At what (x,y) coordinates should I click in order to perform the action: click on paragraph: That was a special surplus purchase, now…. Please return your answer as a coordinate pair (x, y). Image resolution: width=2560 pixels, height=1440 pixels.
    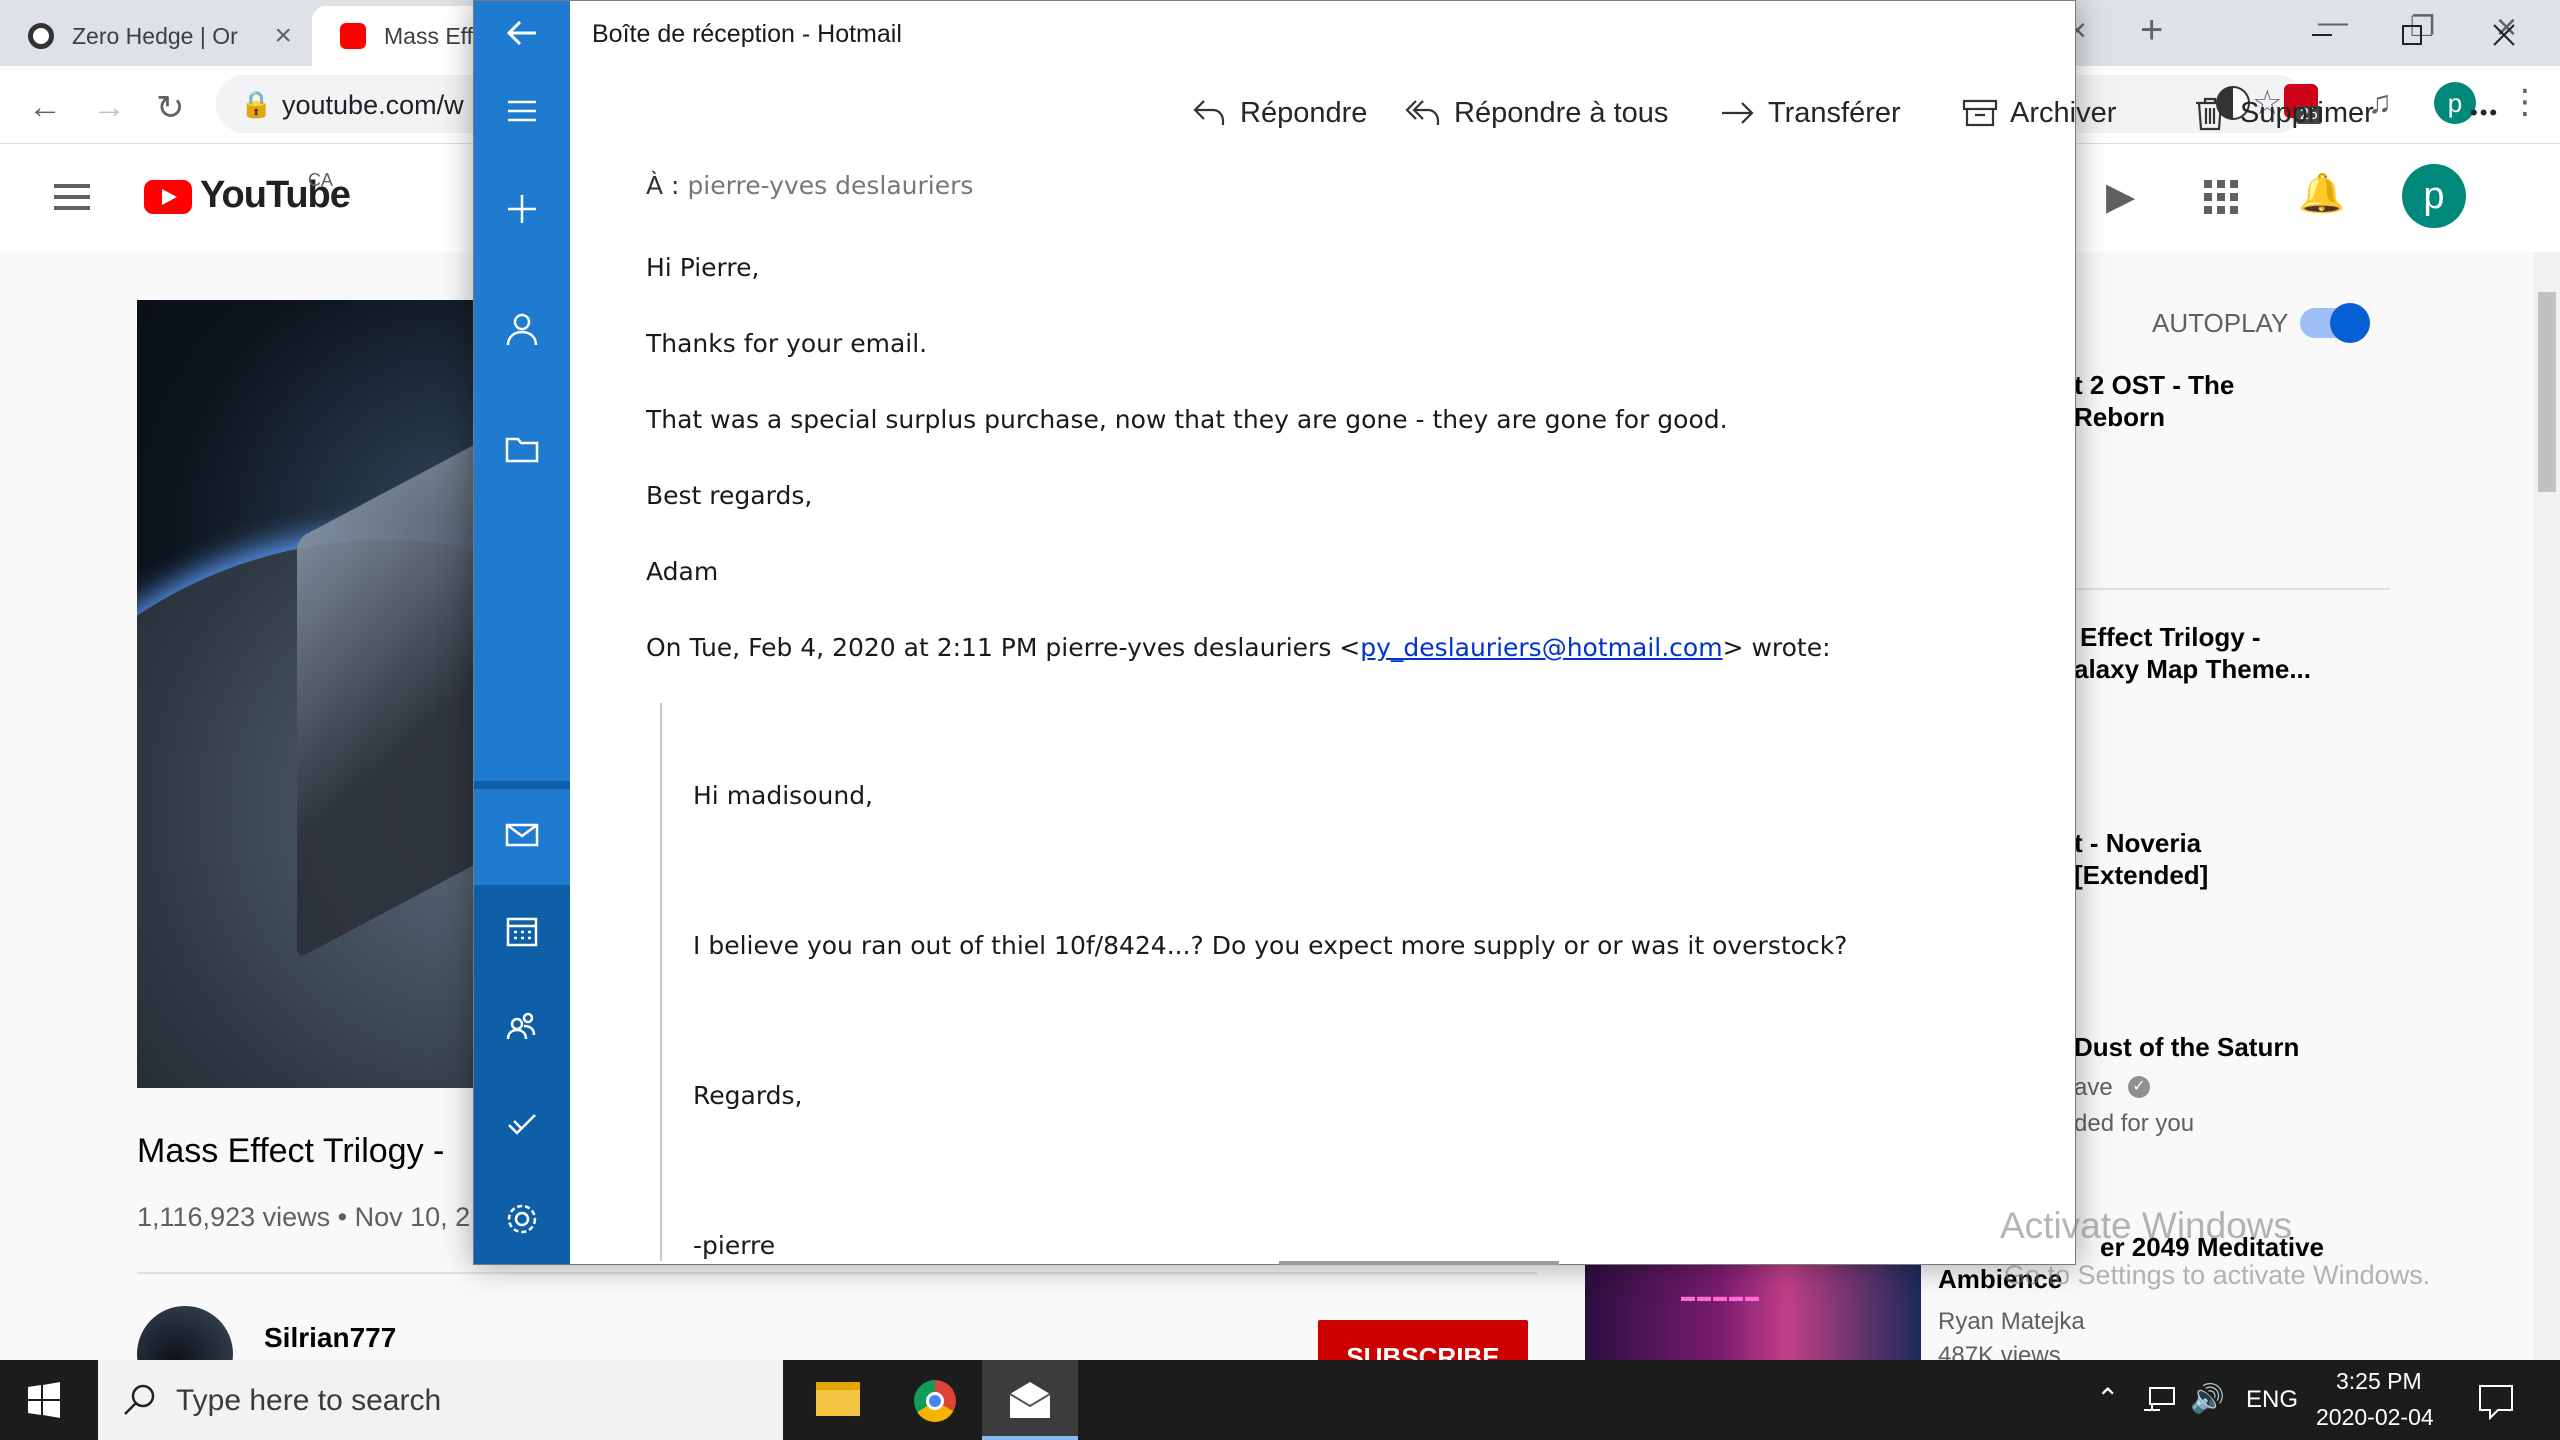
    Looking at the image, I should click on (1187, 419).